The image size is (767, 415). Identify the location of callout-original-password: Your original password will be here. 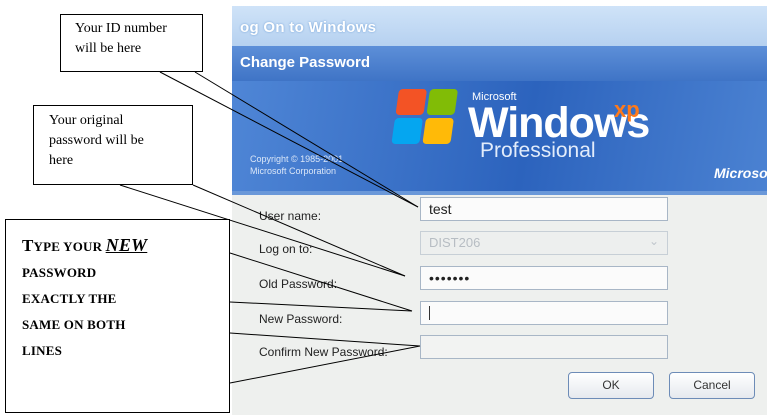
(113, 145).